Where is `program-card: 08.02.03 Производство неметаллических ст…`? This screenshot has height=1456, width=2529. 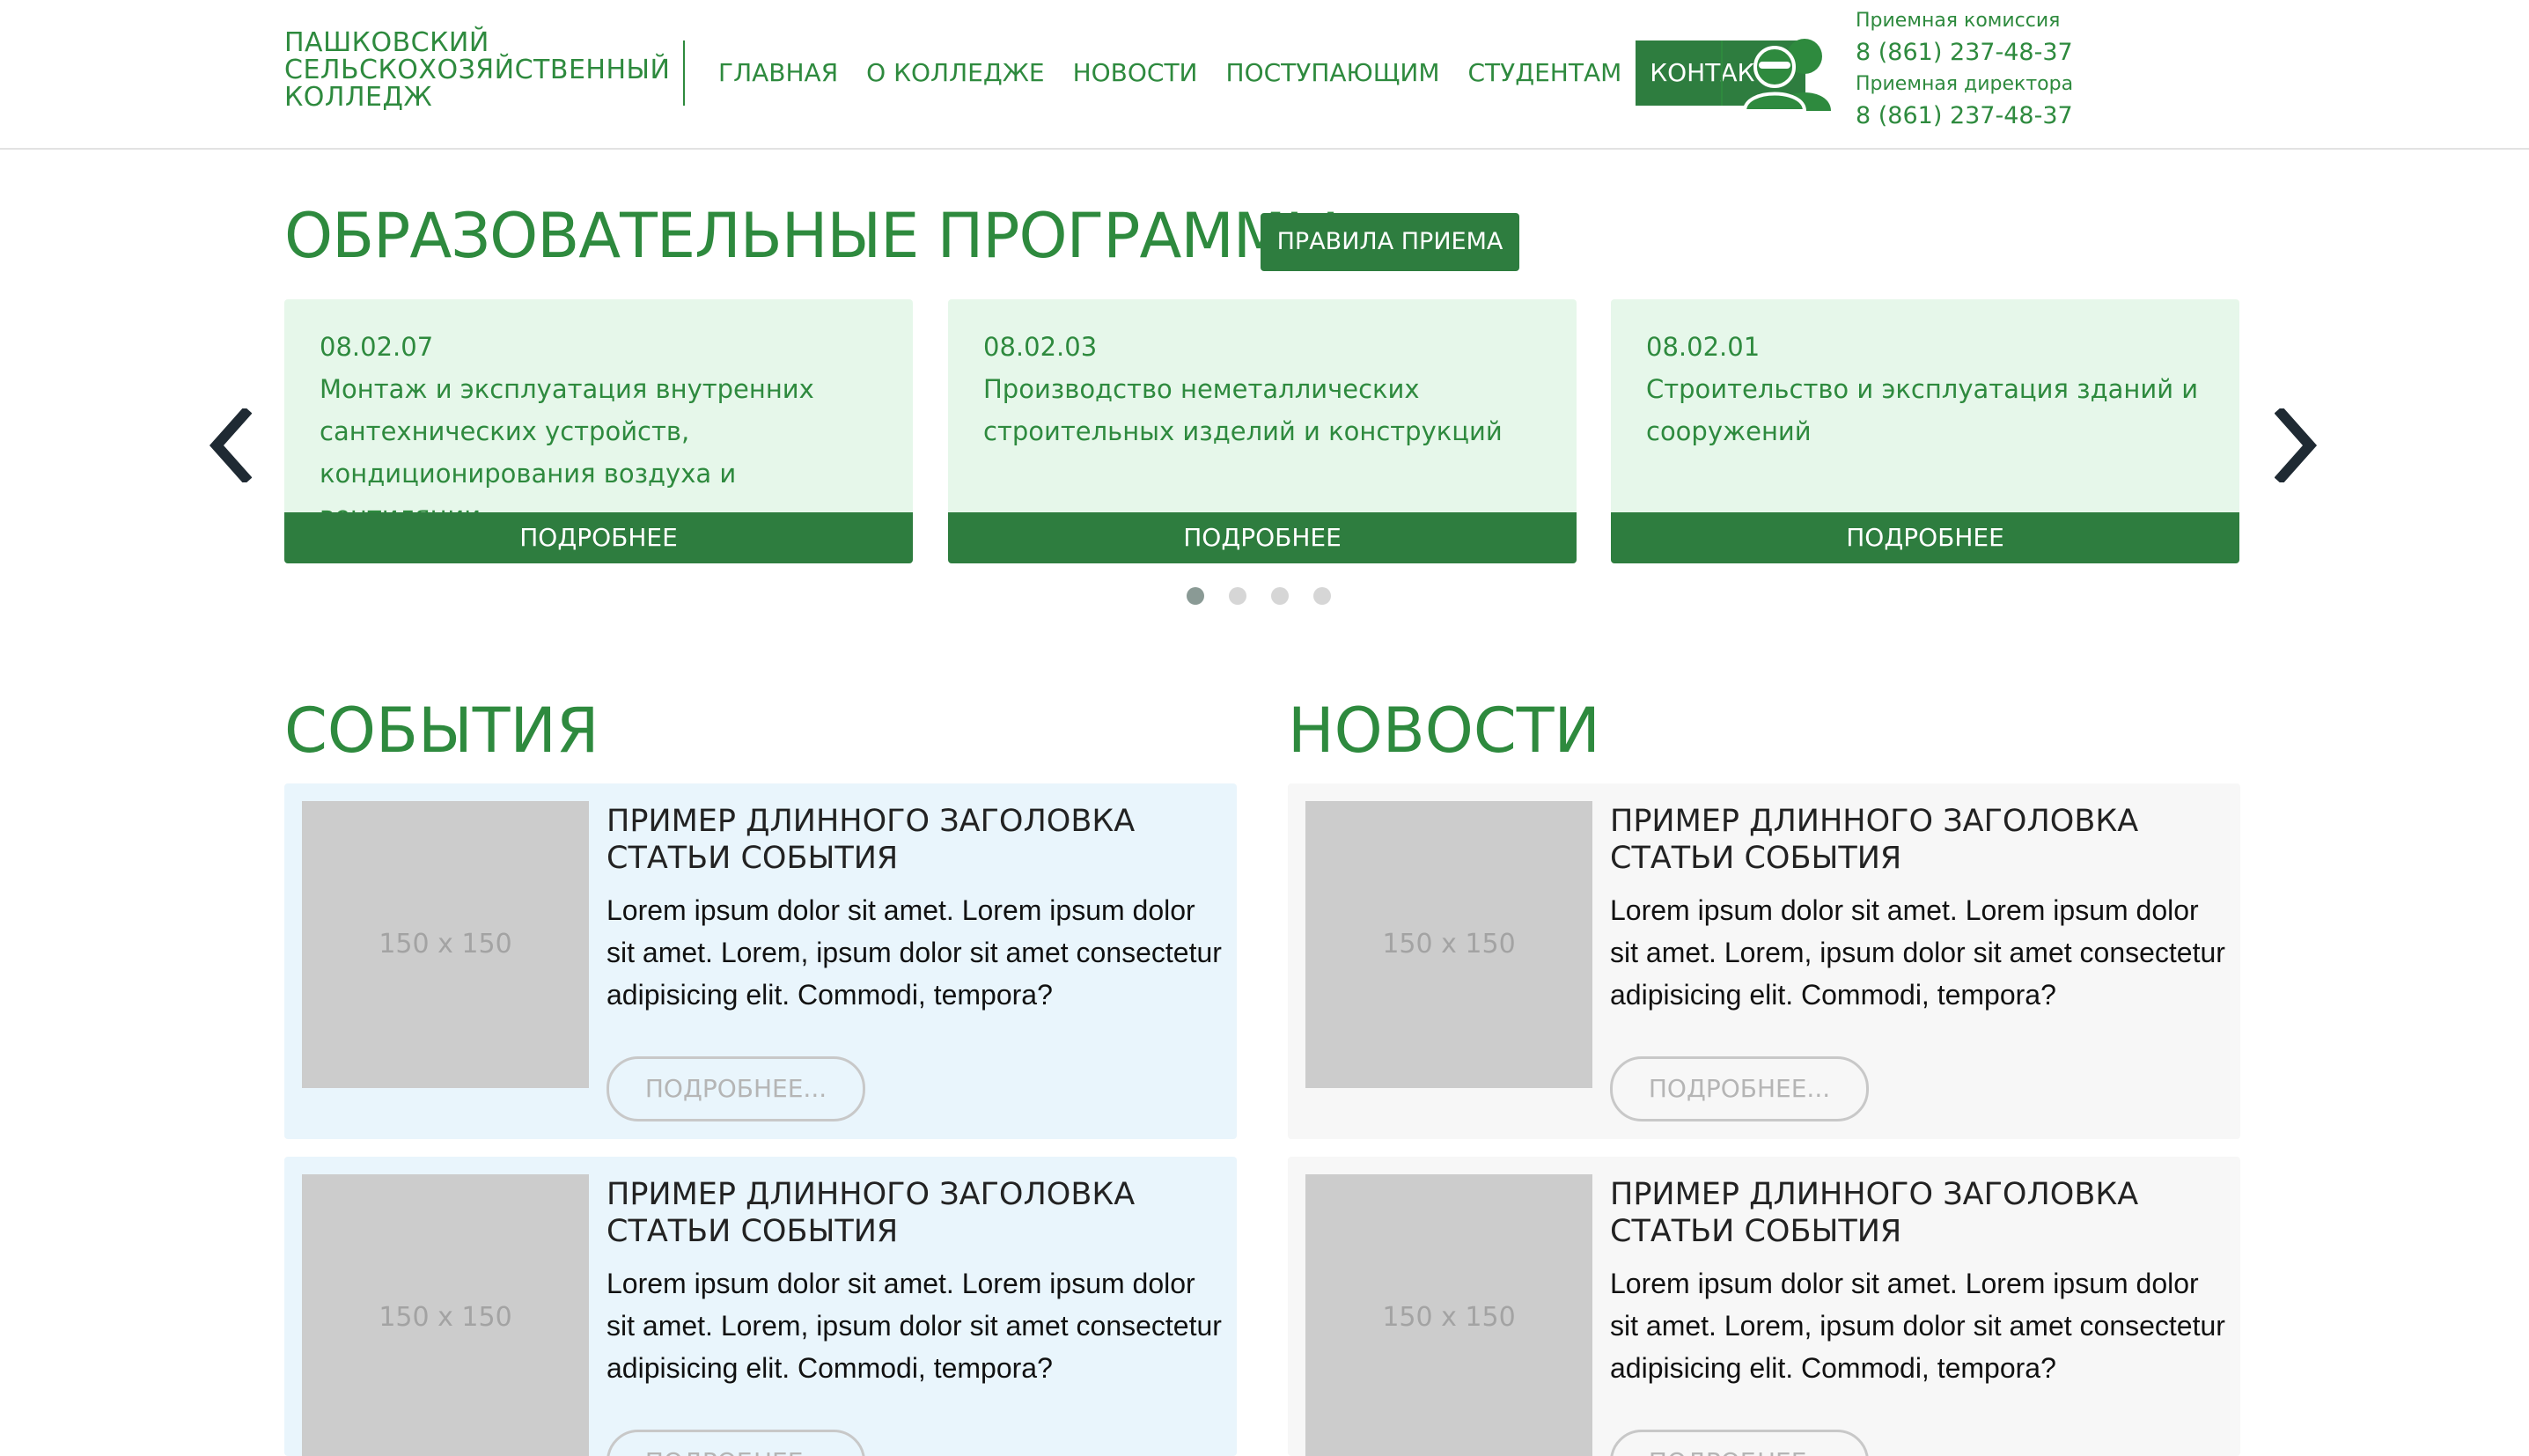 program-card: 08.02.03 Производство неметаллических ст… is located at coordinates (1263, 431).